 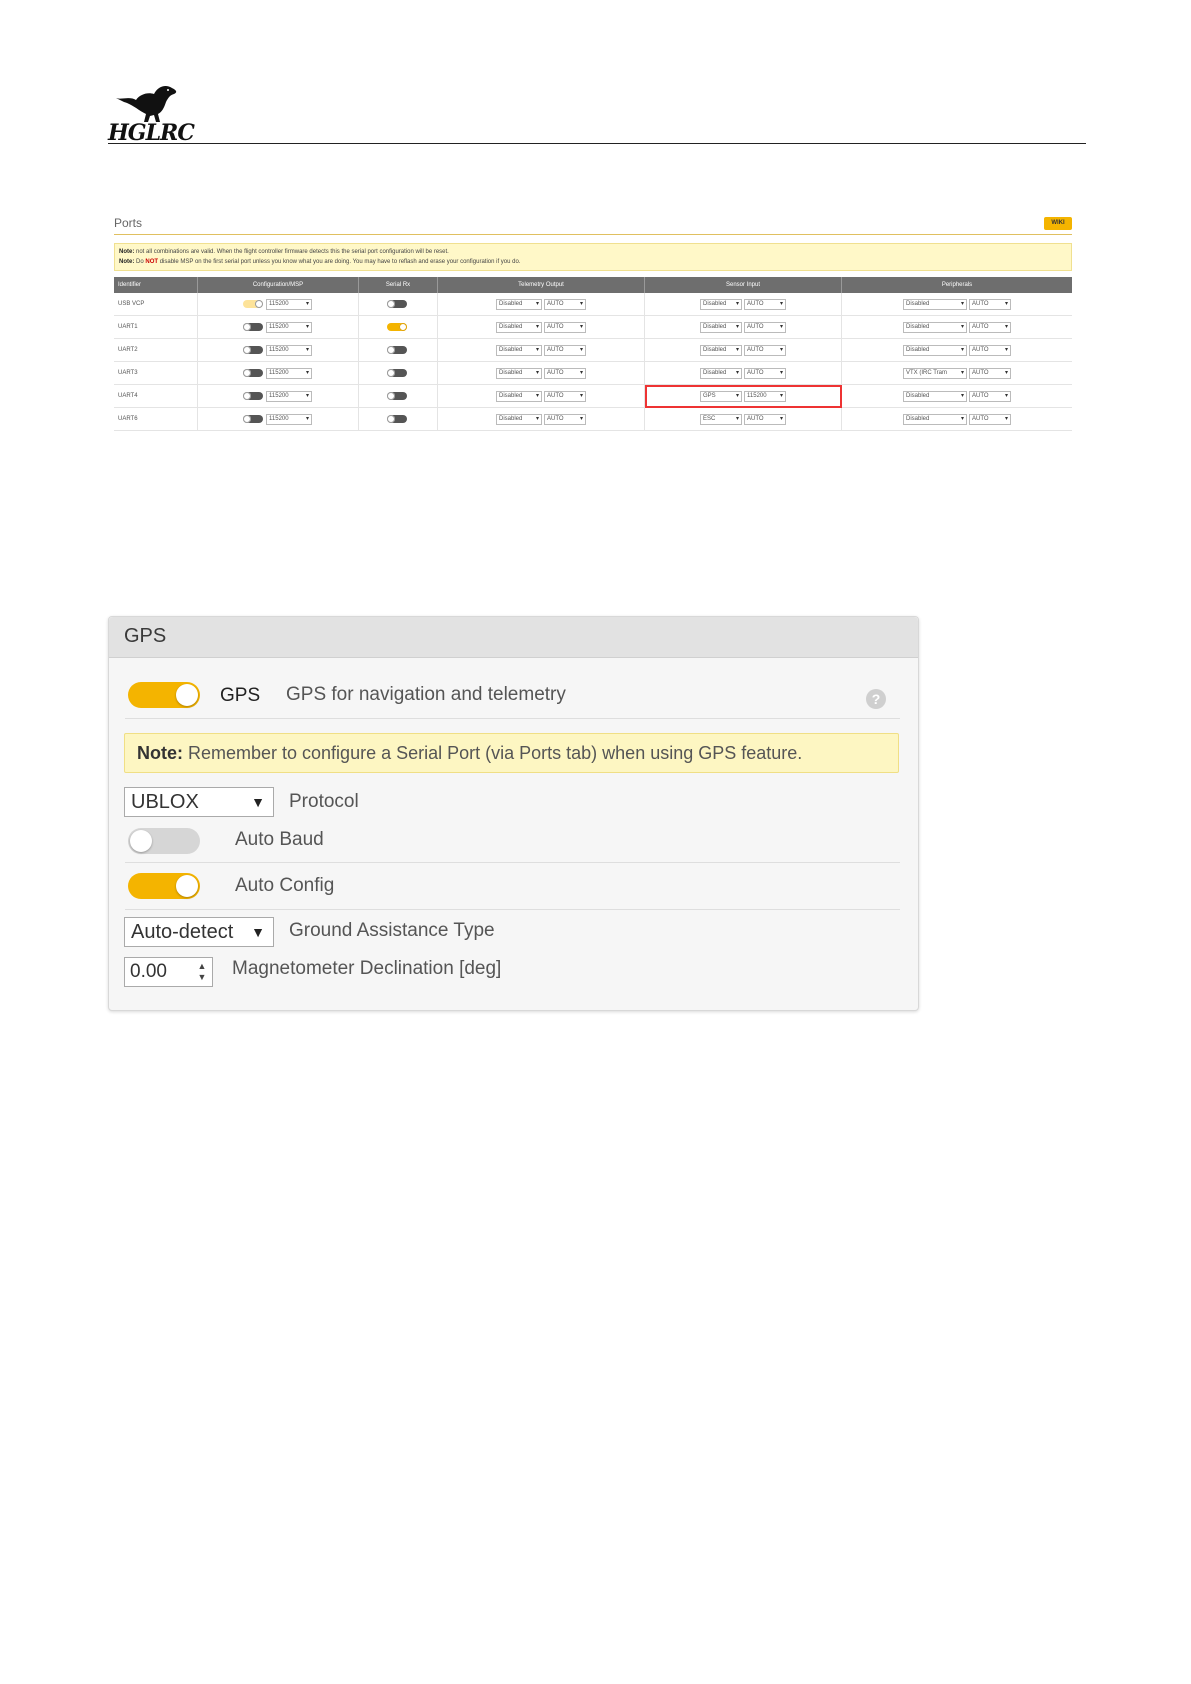 What do you see at coordinates (164, 841) in the screenshot?
I see `auto-baud-toggle` at bounding box center [164, 841].